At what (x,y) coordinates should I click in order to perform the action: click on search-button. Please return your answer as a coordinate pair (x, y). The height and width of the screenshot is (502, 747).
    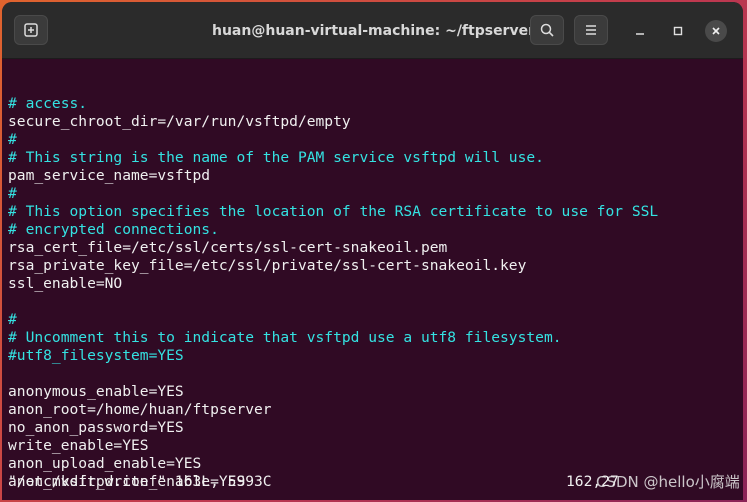
    Looking at the image, I should click on (547, 30).